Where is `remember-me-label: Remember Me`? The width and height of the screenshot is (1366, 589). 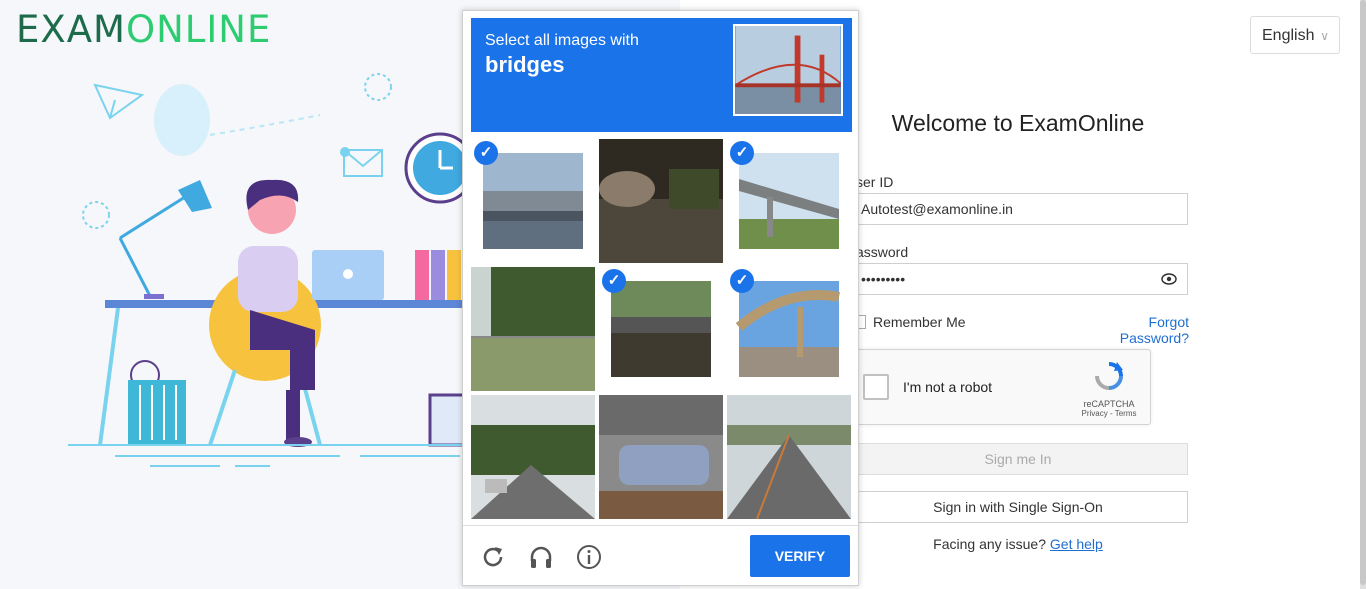
remember-me-label: Remember Me is located at coordinates (919, 322).